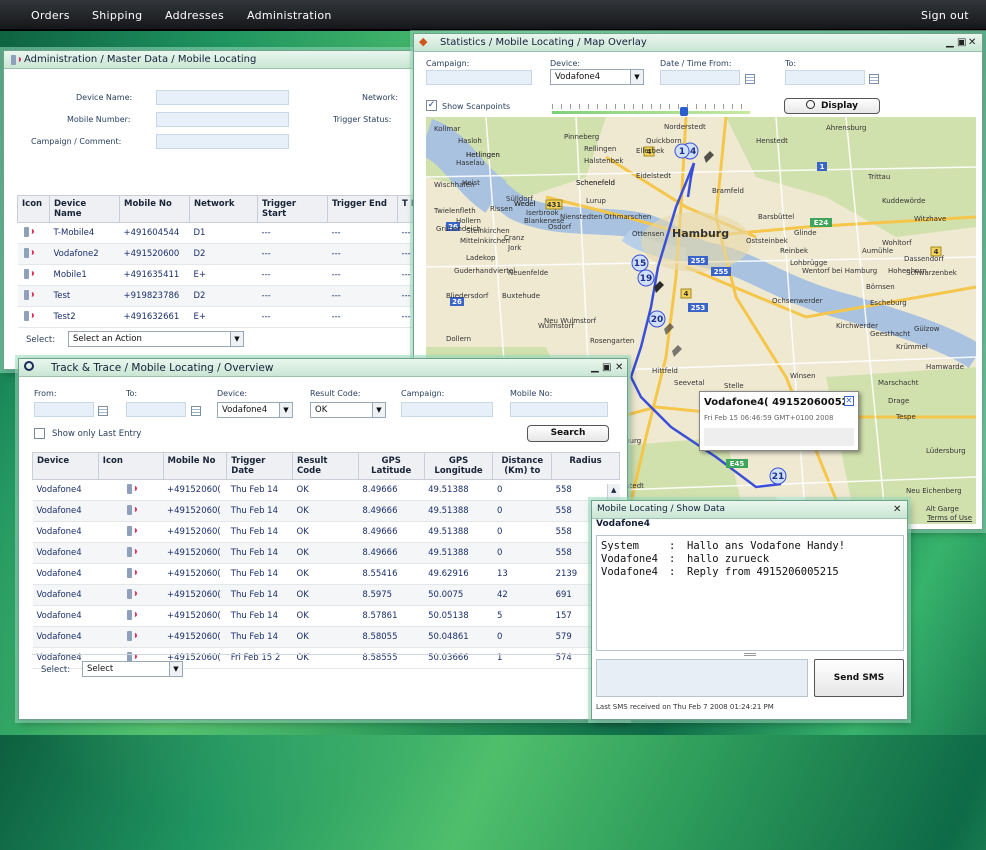 This screenshot has width=986, height=850. Describe the element at coordinates (65, 466) in the screenshot. I see `track-col-header: Device` at that location.